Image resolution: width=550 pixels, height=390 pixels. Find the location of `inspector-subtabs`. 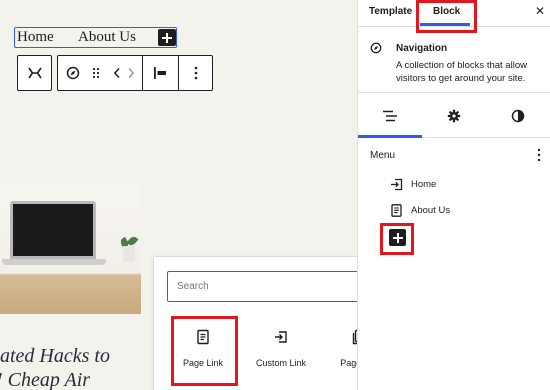

inspector-subtabs is located at coordinates (454, 115).